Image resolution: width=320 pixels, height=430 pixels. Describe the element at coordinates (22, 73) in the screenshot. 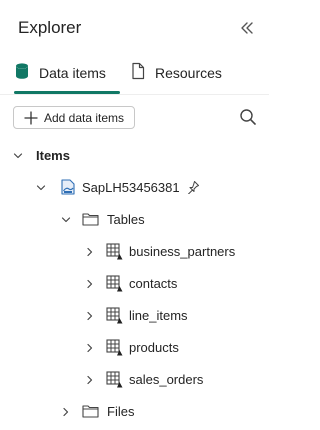

I see `database-icon` at that location.